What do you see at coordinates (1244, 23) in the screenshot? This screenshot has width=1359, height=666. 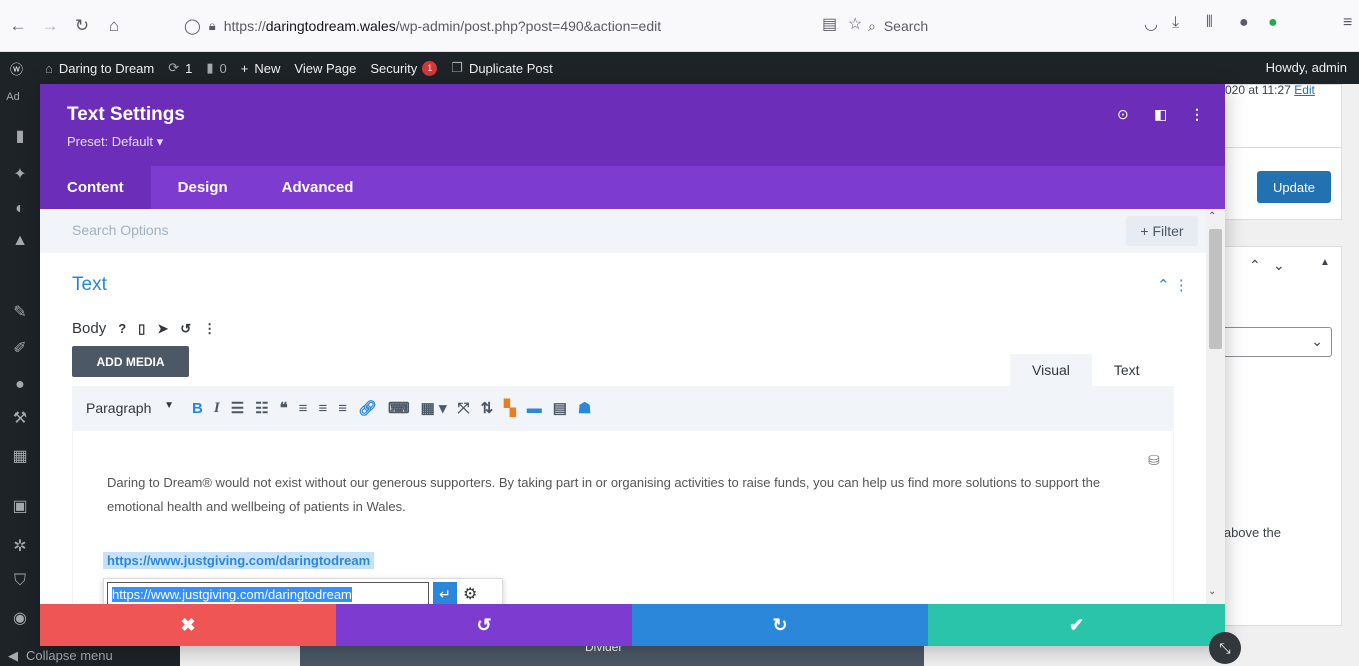 I see `extension-icon: ●` at bounding box center [1244, 23].